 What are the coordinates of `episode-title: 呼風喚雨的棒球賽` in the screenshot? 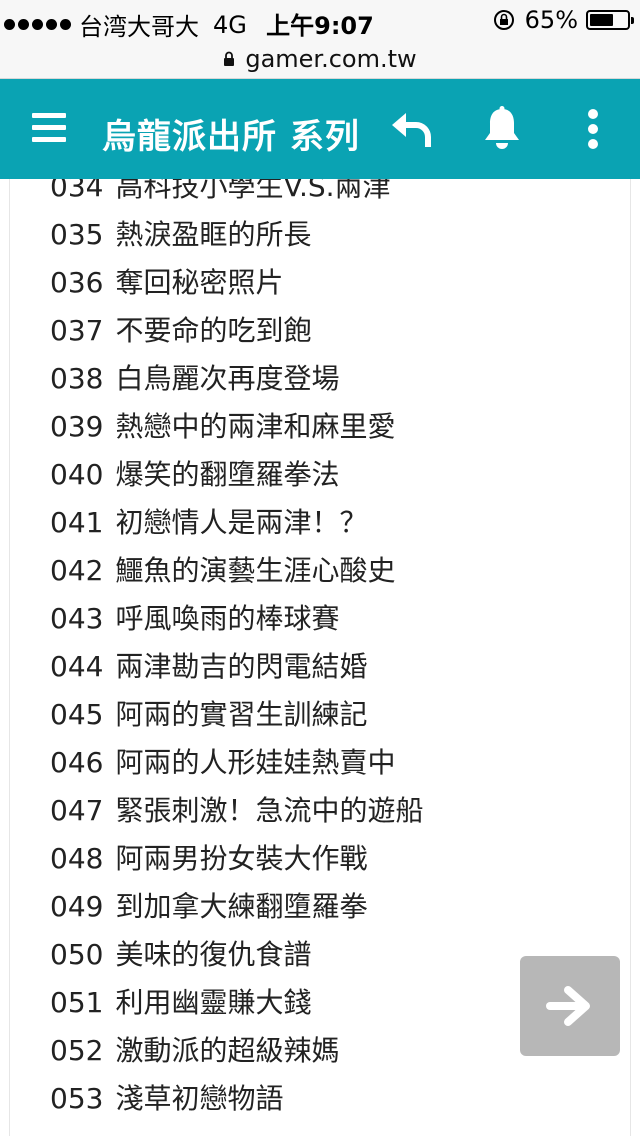 It's located at (227, 618).